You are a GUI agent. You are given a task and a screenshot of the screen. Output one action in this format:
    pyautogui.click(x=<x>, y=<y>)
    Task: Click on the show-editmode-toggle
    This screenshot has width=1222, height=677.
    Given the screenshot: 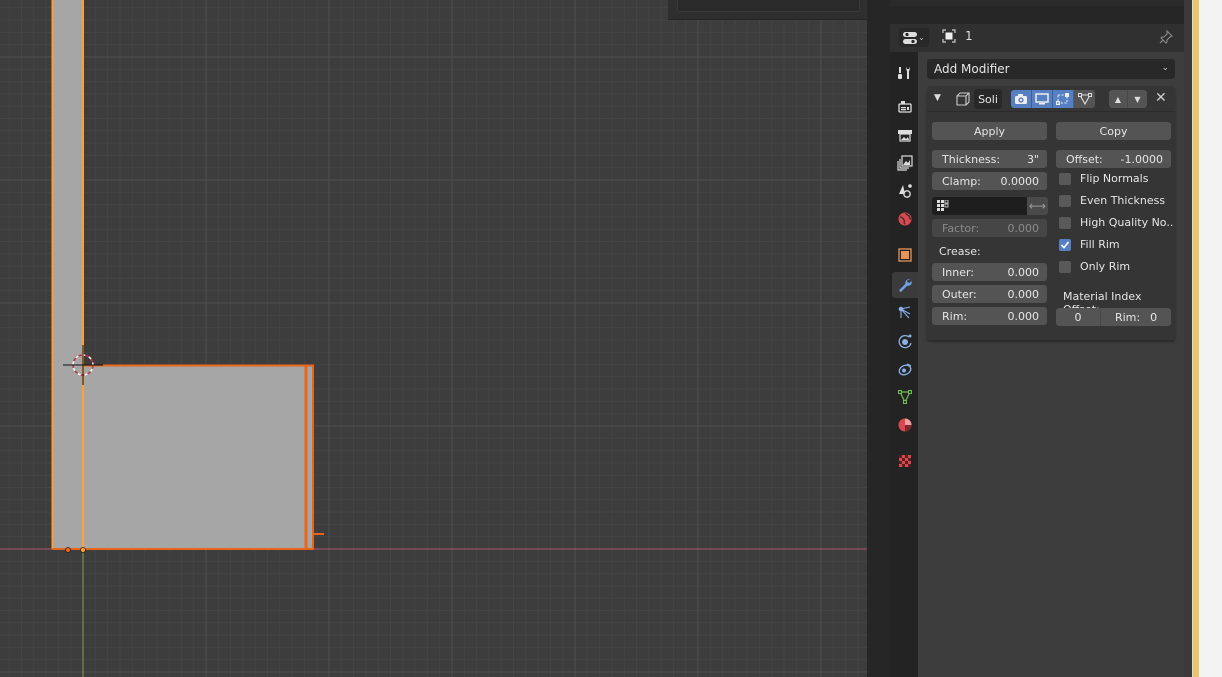 What is the action you would take?
    pyautogui.click(x=1063, y=99)
    